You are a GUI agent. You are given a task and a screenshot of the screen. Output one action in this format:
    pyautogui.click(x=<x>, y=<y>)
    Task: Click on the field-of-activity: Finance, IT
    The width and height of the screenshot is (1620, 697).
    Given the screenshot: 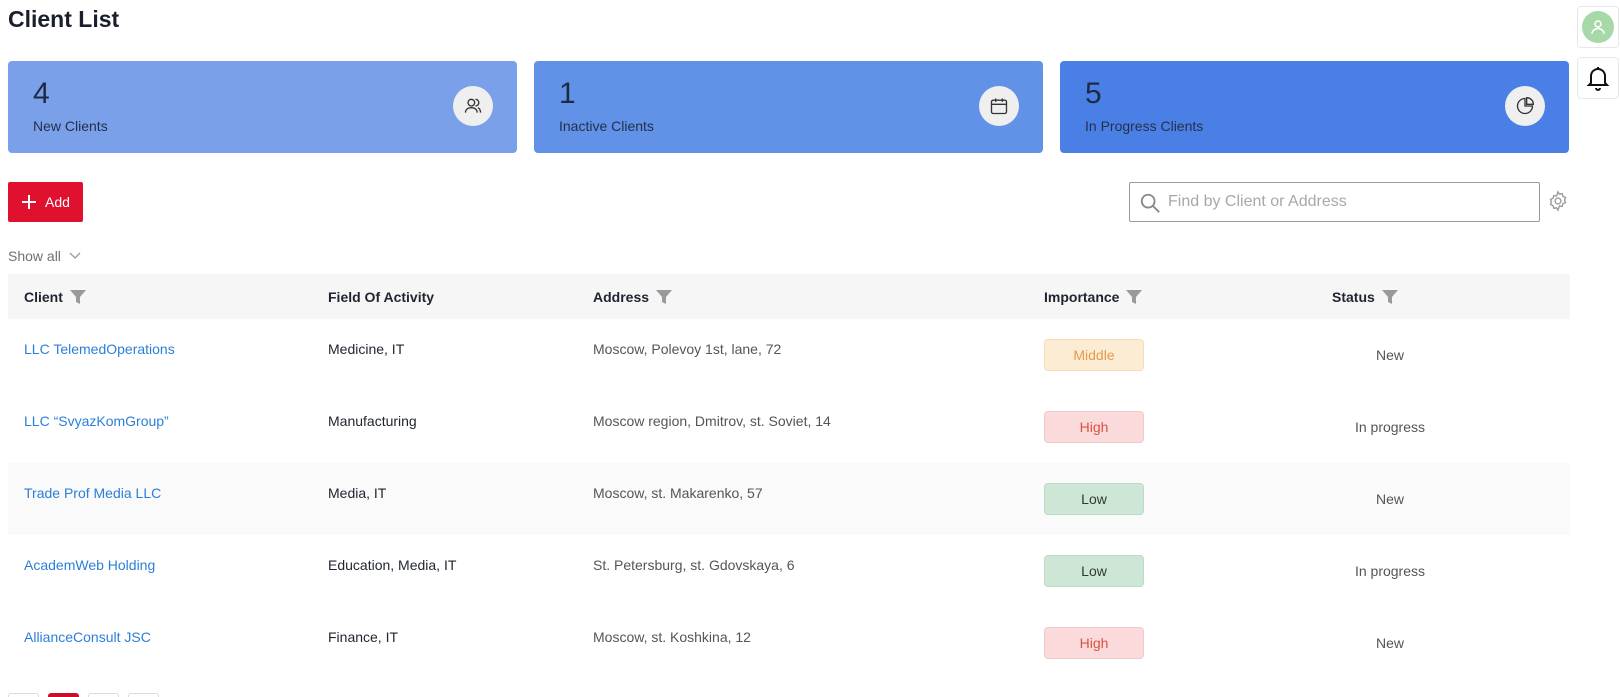 What is the action you would take?
    pyautogui.click(x=363, y=637)
    